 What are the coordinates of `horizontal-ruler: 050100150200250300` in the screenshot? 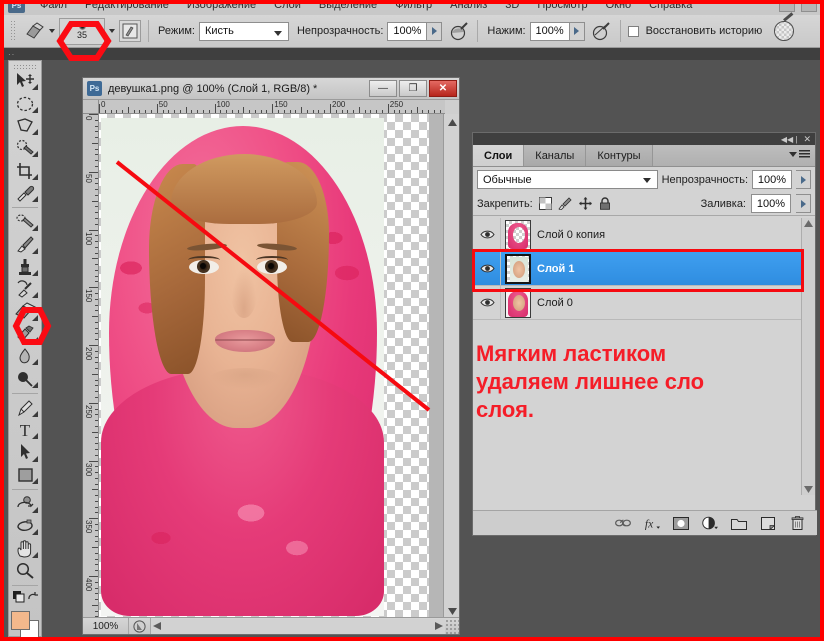 It's located at (272, 107).